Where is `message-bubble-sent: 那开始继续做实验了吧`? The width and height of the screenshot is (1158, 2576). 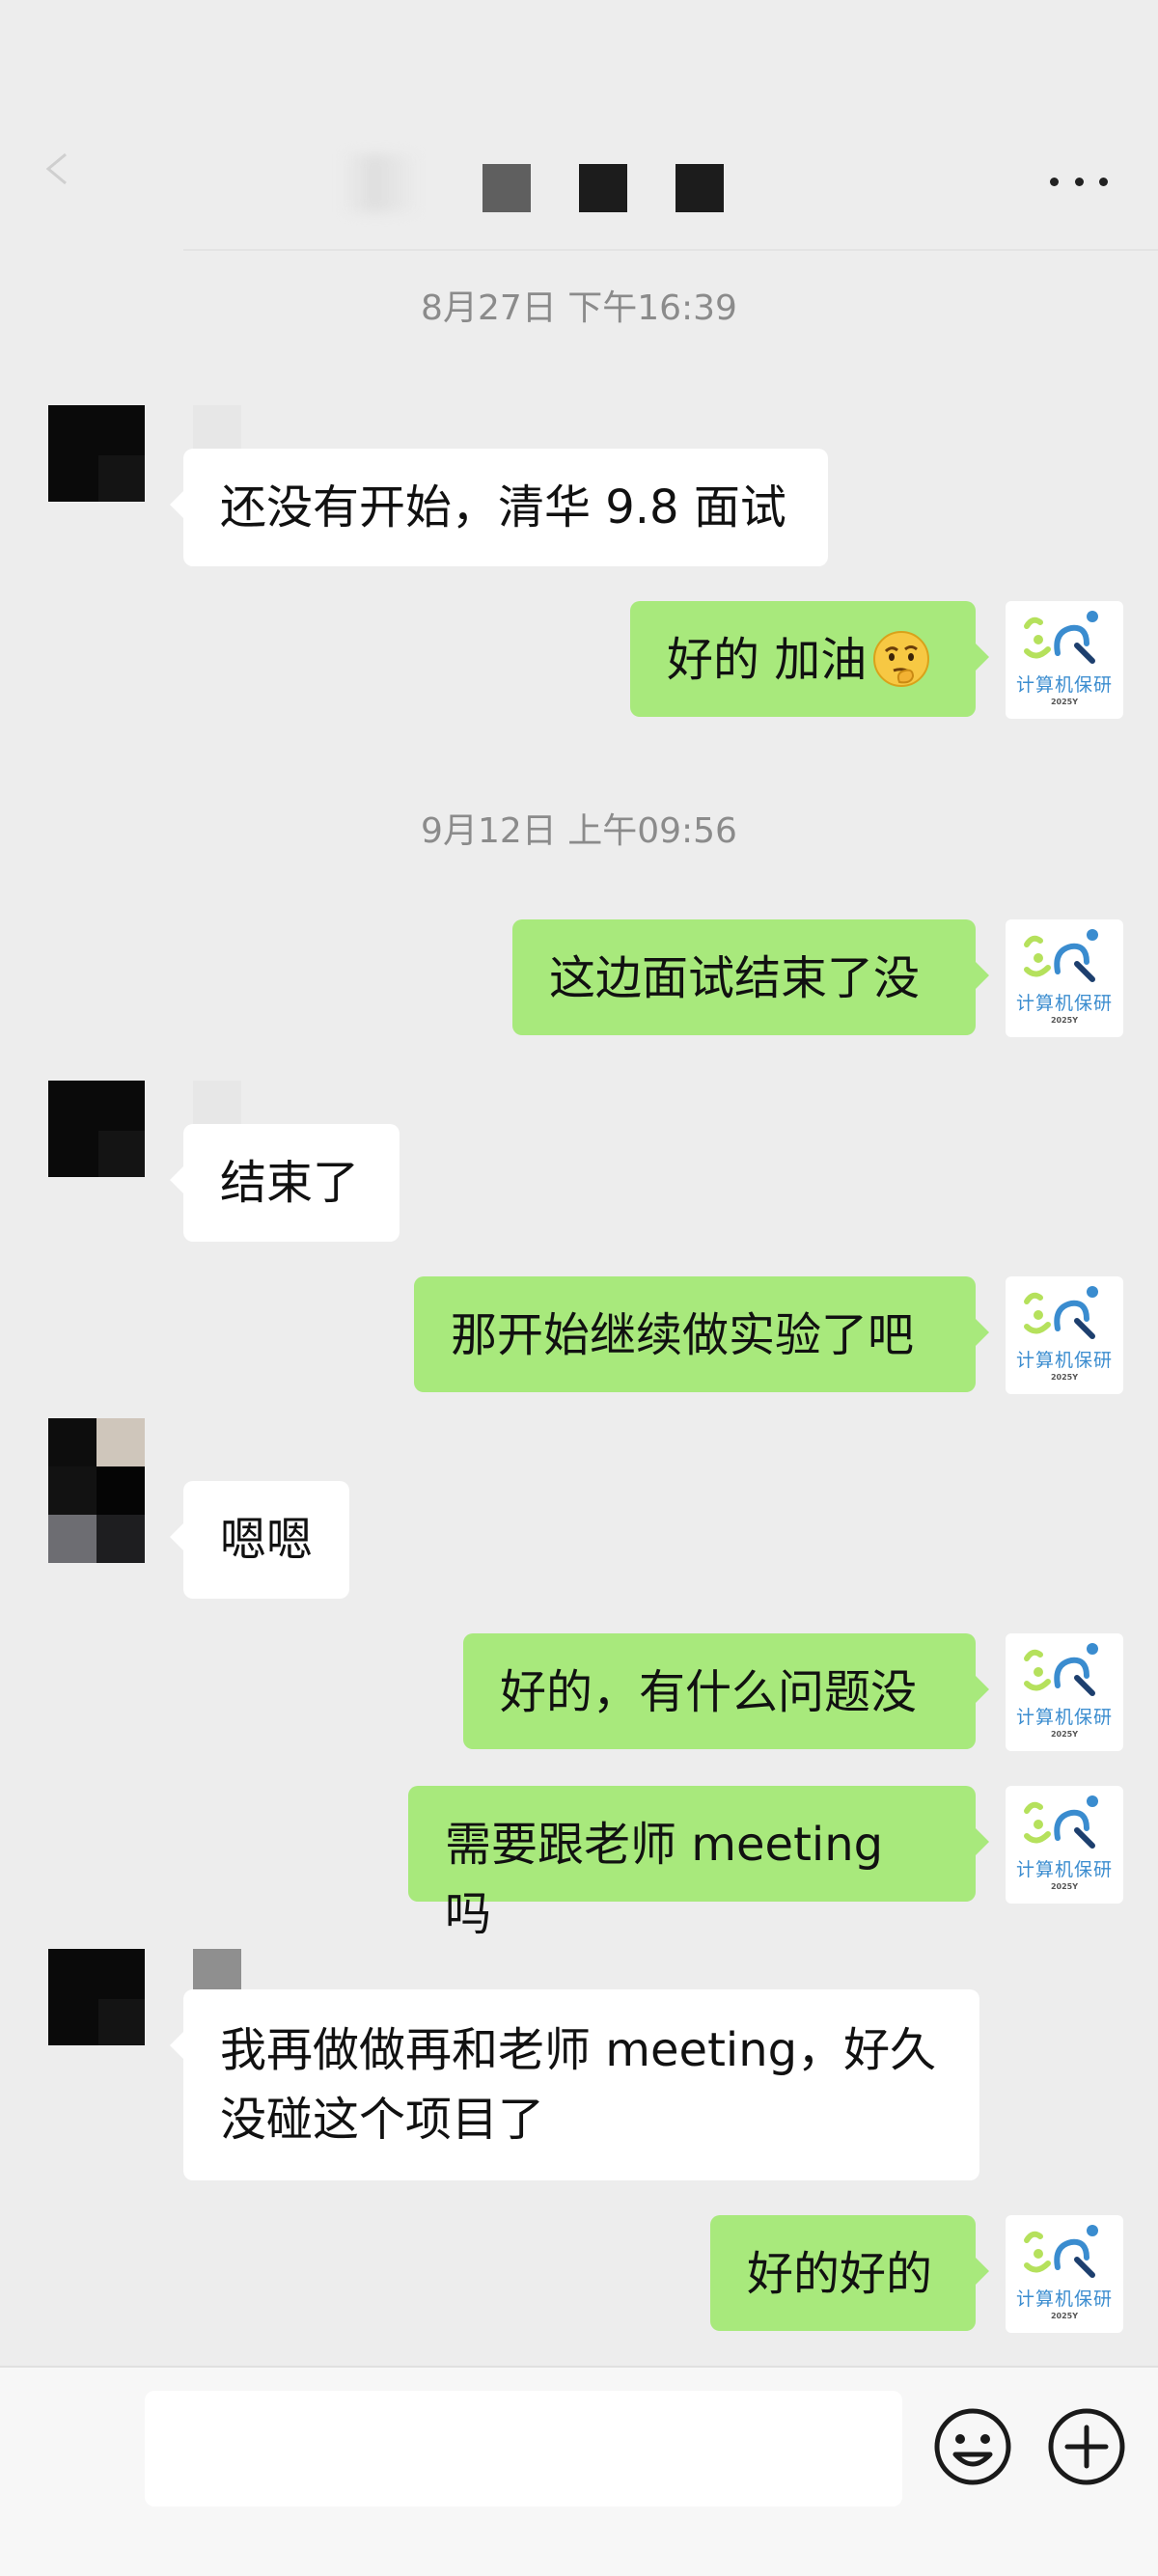 message-bubble-sent: 那开始继续做实验了吧 is located at coordinates (701, 1334).